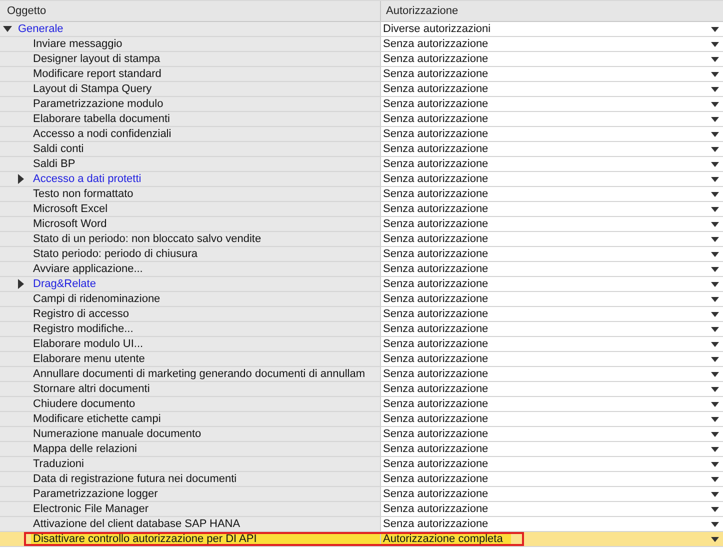 This screenshot has height=548, width=723. Describe the element at coordinates (361, 434) in the screenshot. I see `tree-row: Numerazione manuale documento Senza autorizzazione` at that location.